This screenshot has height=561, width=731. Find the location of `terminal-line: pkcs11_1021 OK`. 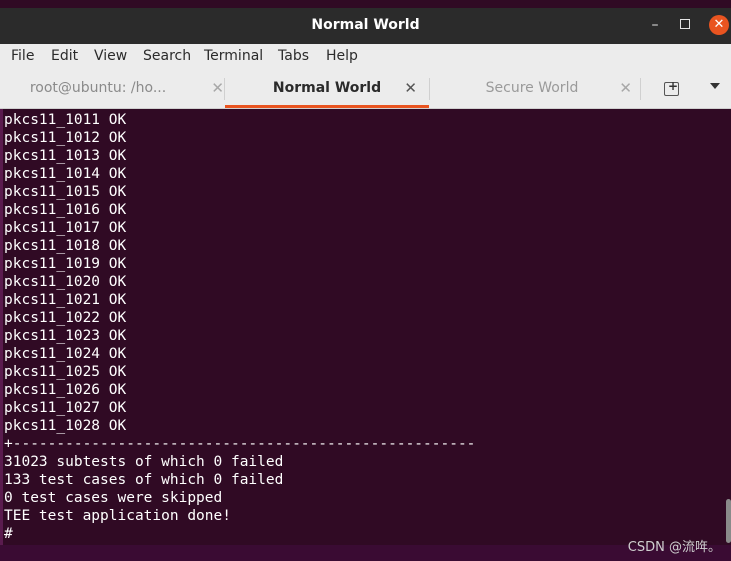

terminal-line: pkcs11_1021 OK is located at coordinates (65, 300).